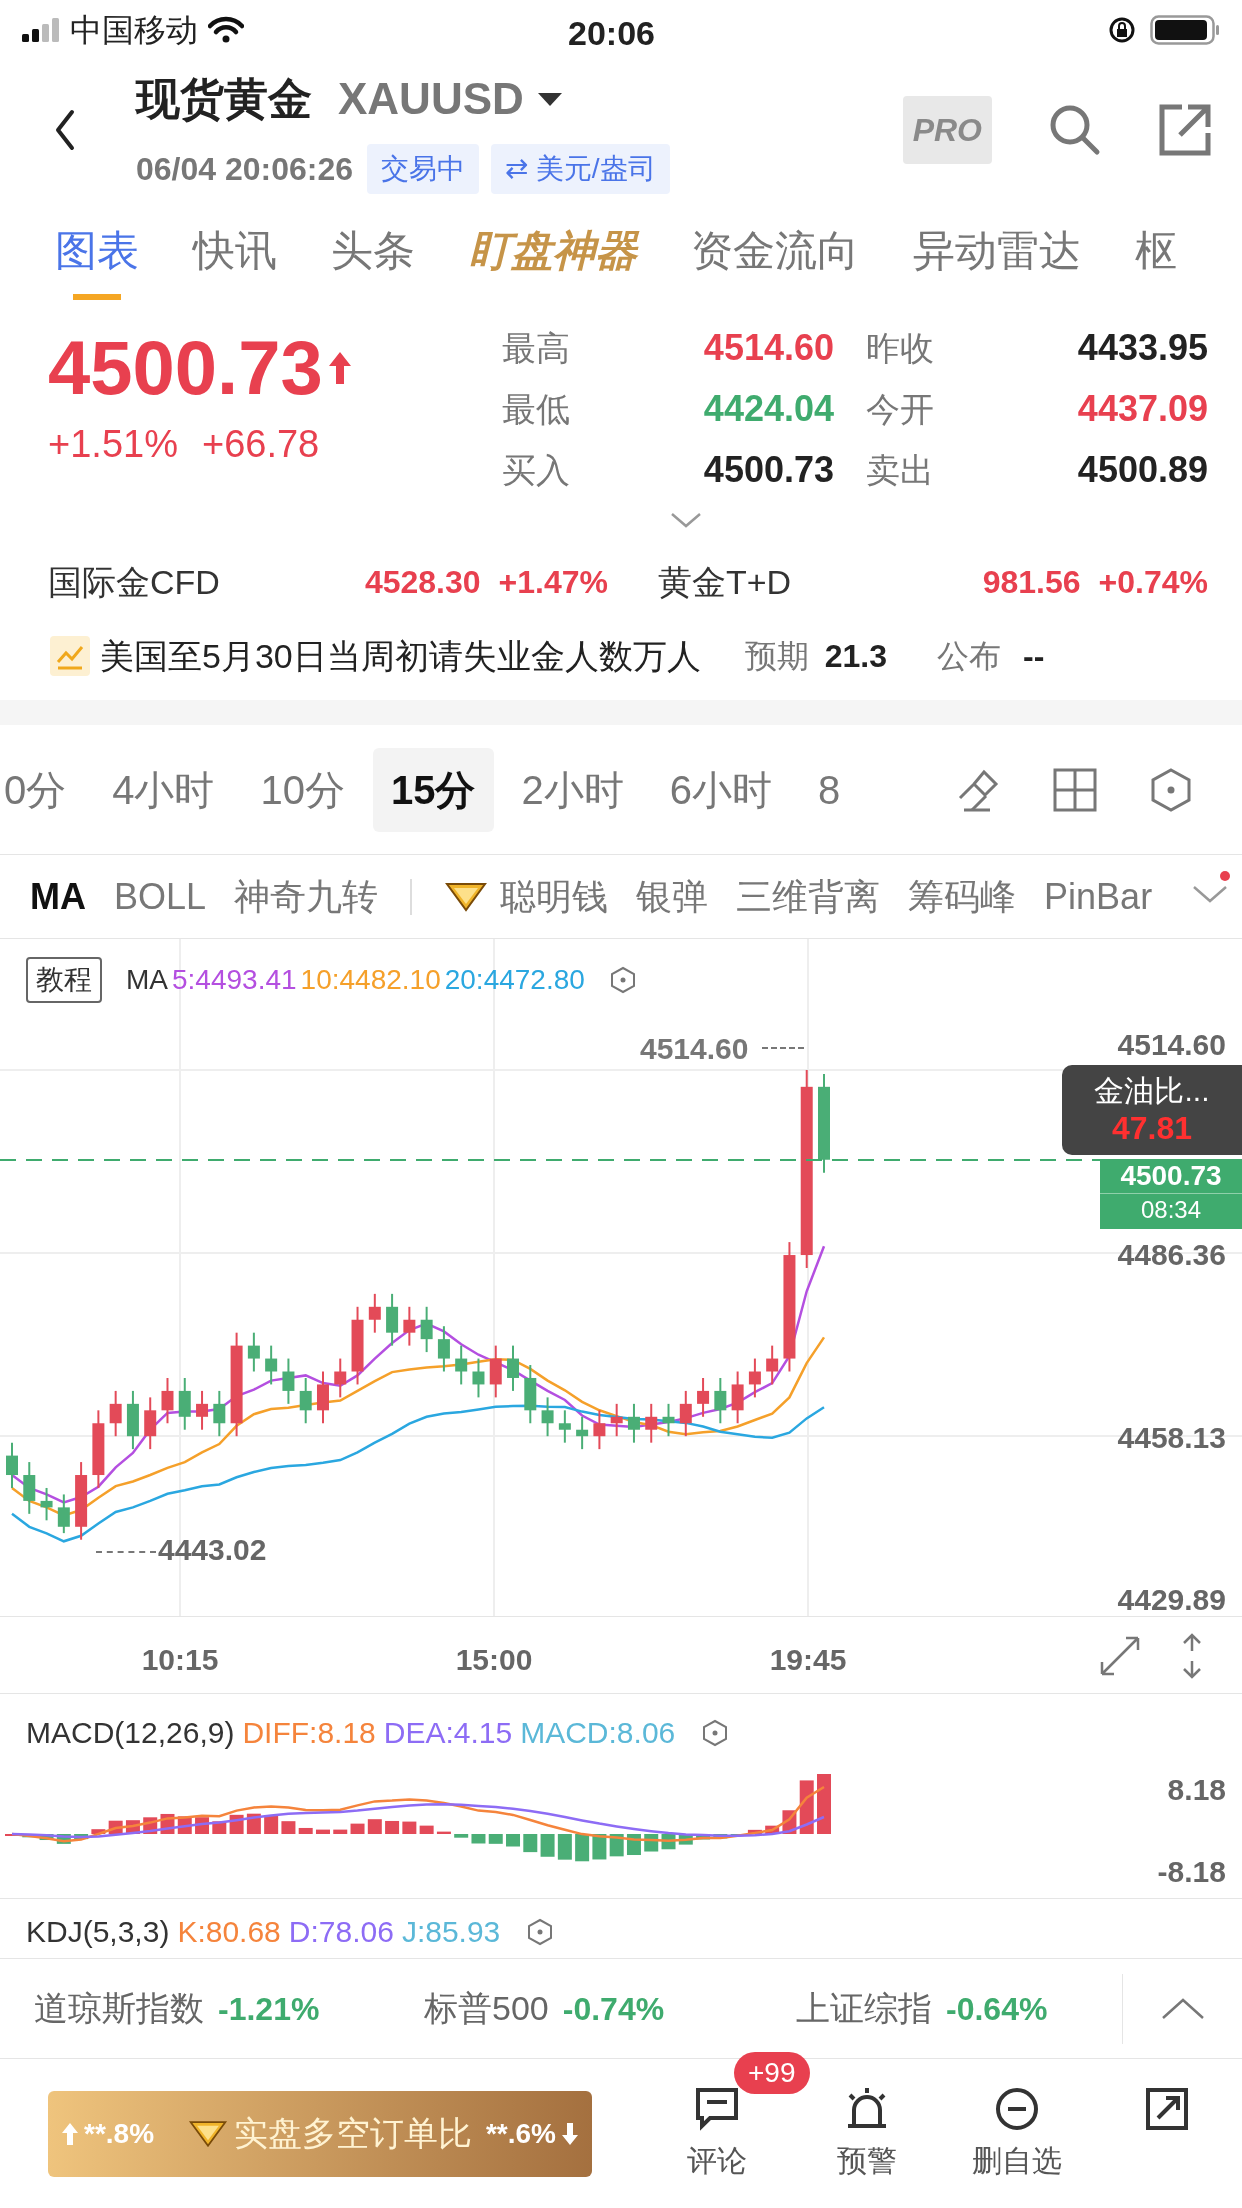 This screenshot has height=2208, width=1242. I want to click on index-name: 上证综指, so click(864, 2008).